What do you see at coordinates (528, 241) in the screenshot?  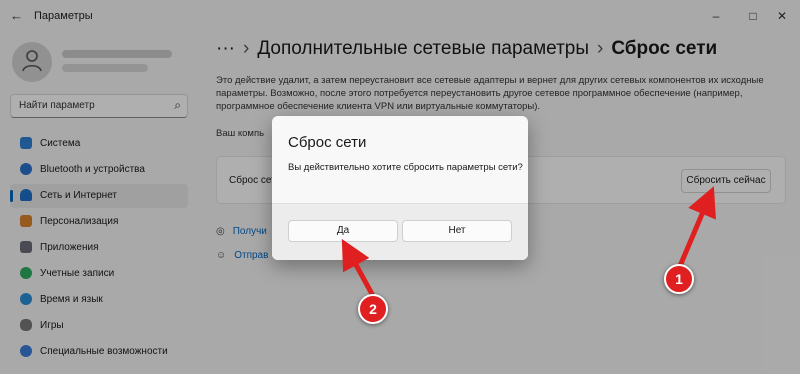 I see `annotation-arrows` at bounding box center [528, 241].